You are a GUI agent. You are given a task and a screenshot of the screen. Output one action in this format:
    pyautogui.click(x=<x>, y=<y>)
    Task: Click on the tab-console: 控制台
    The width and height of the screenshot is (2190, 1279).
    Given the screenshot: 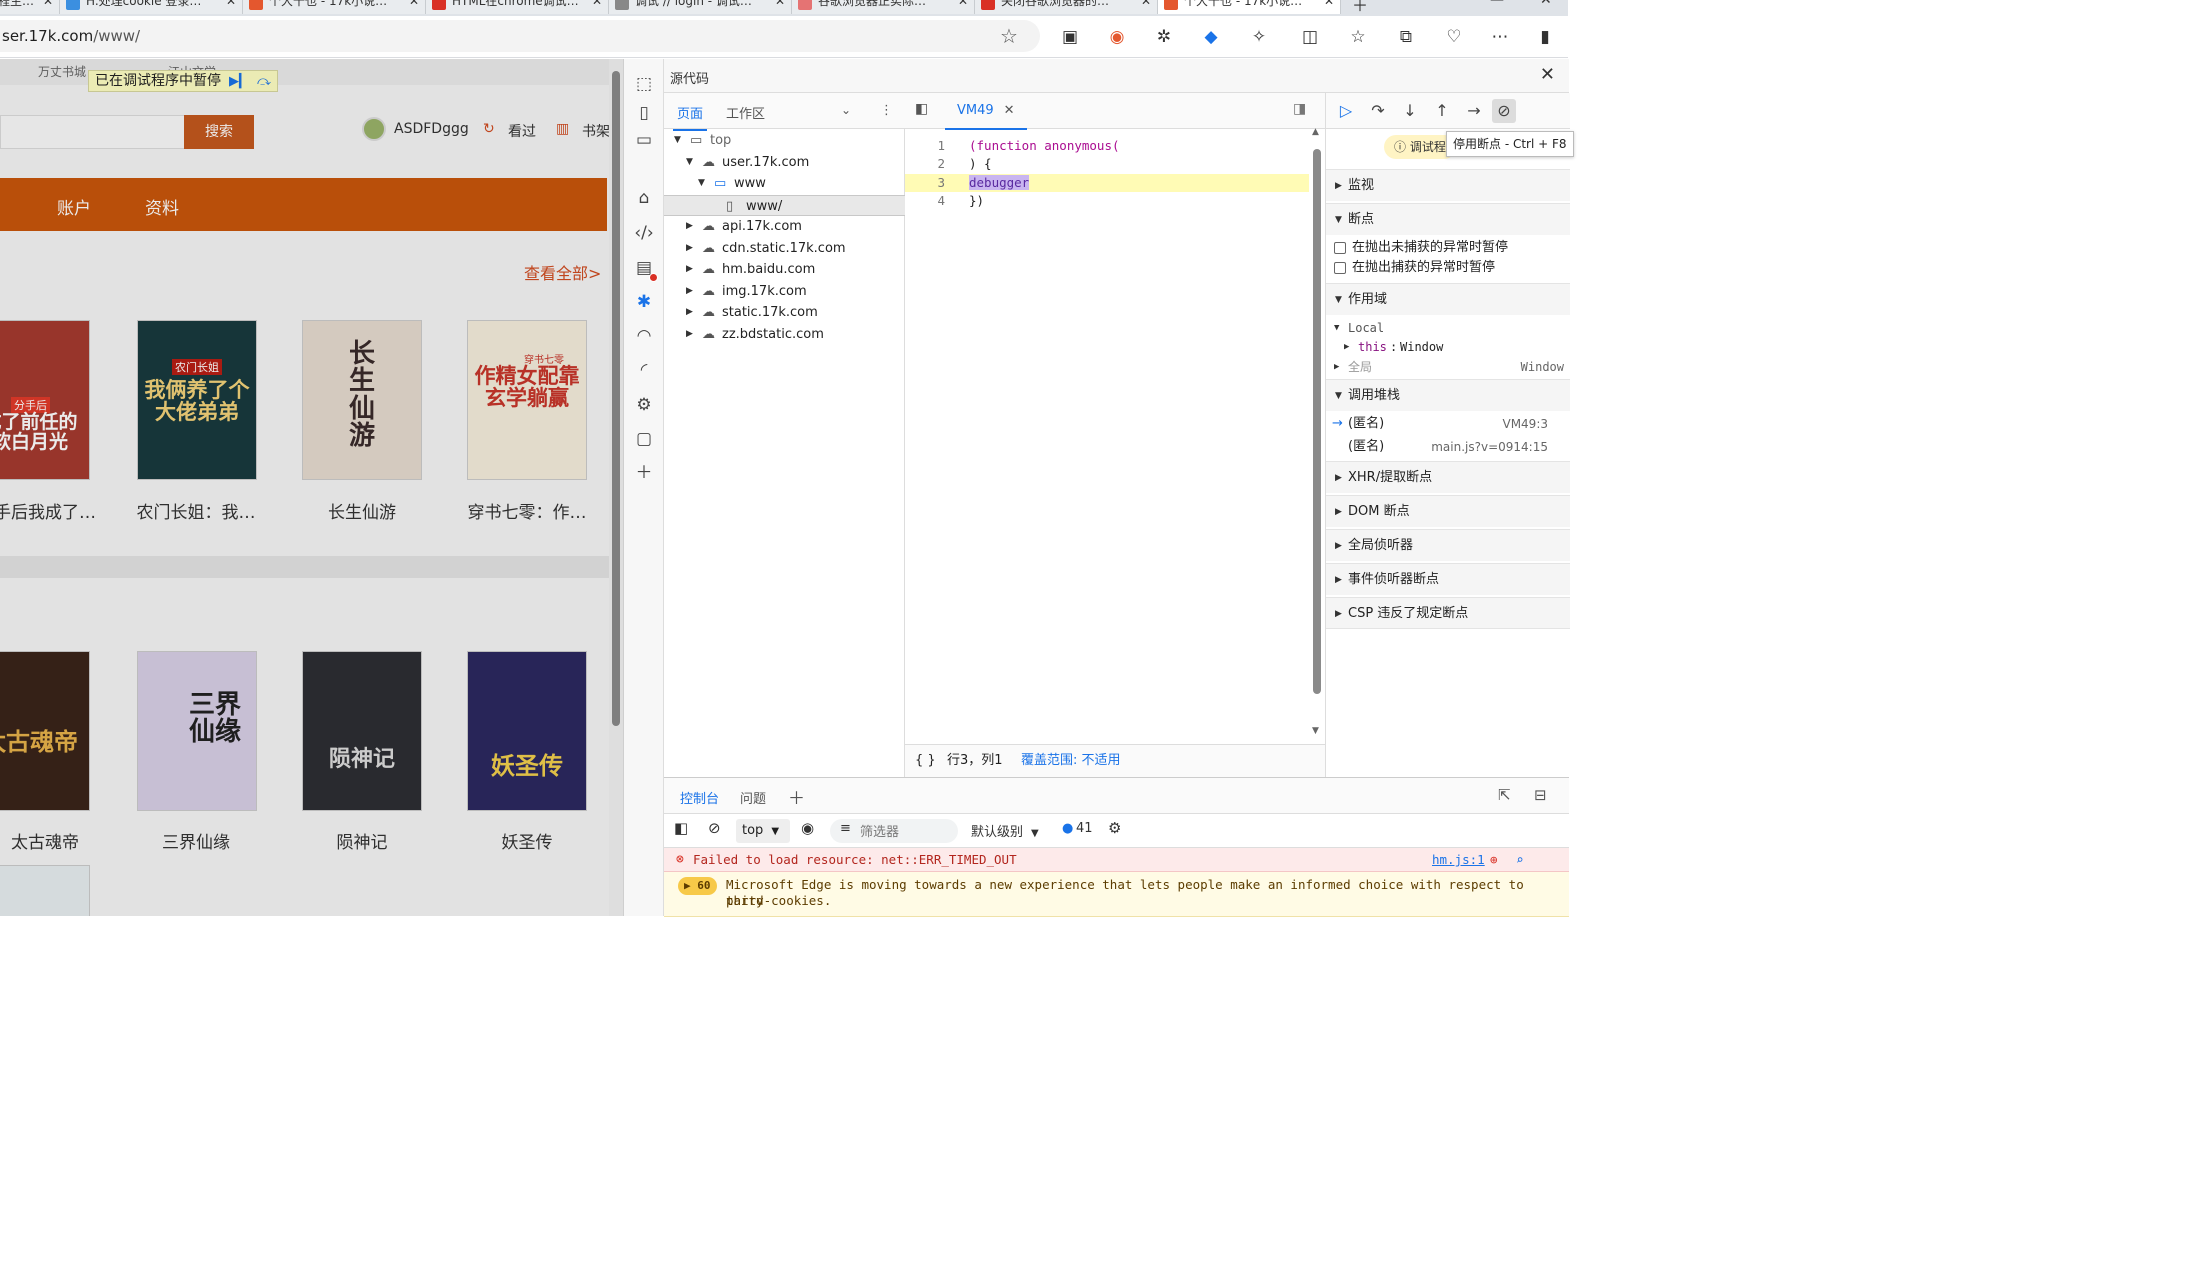 What is the action you would take?
    pyautogui.click(x=699, y=797)
    